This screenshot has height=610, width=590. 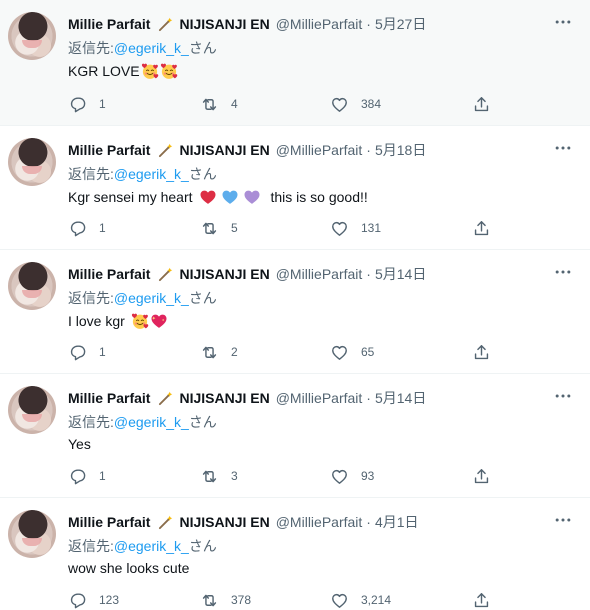 I want to click on retweet-count: 2, so click(x=234, y=352).